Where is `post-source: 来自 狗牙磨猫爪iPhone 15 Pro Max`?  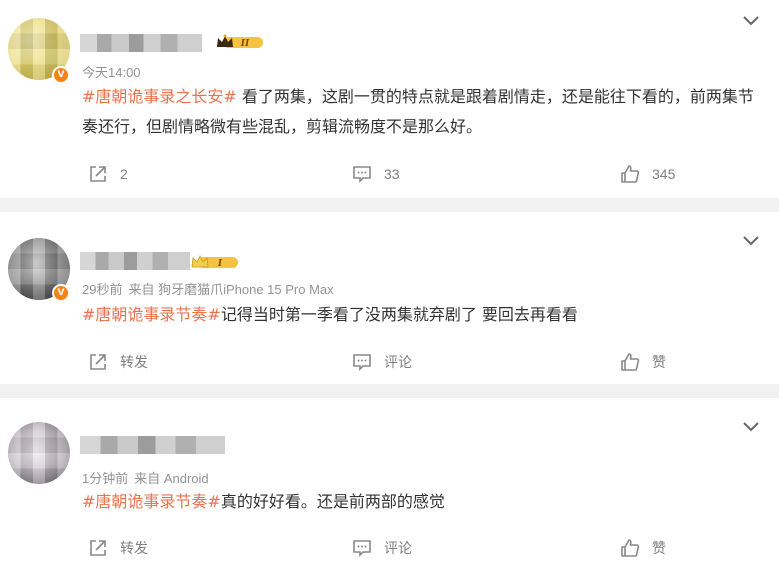 post-source: 来自 狗牙磨猫爪iPhone 15 Pro Max is located at coordinates (231, 289).